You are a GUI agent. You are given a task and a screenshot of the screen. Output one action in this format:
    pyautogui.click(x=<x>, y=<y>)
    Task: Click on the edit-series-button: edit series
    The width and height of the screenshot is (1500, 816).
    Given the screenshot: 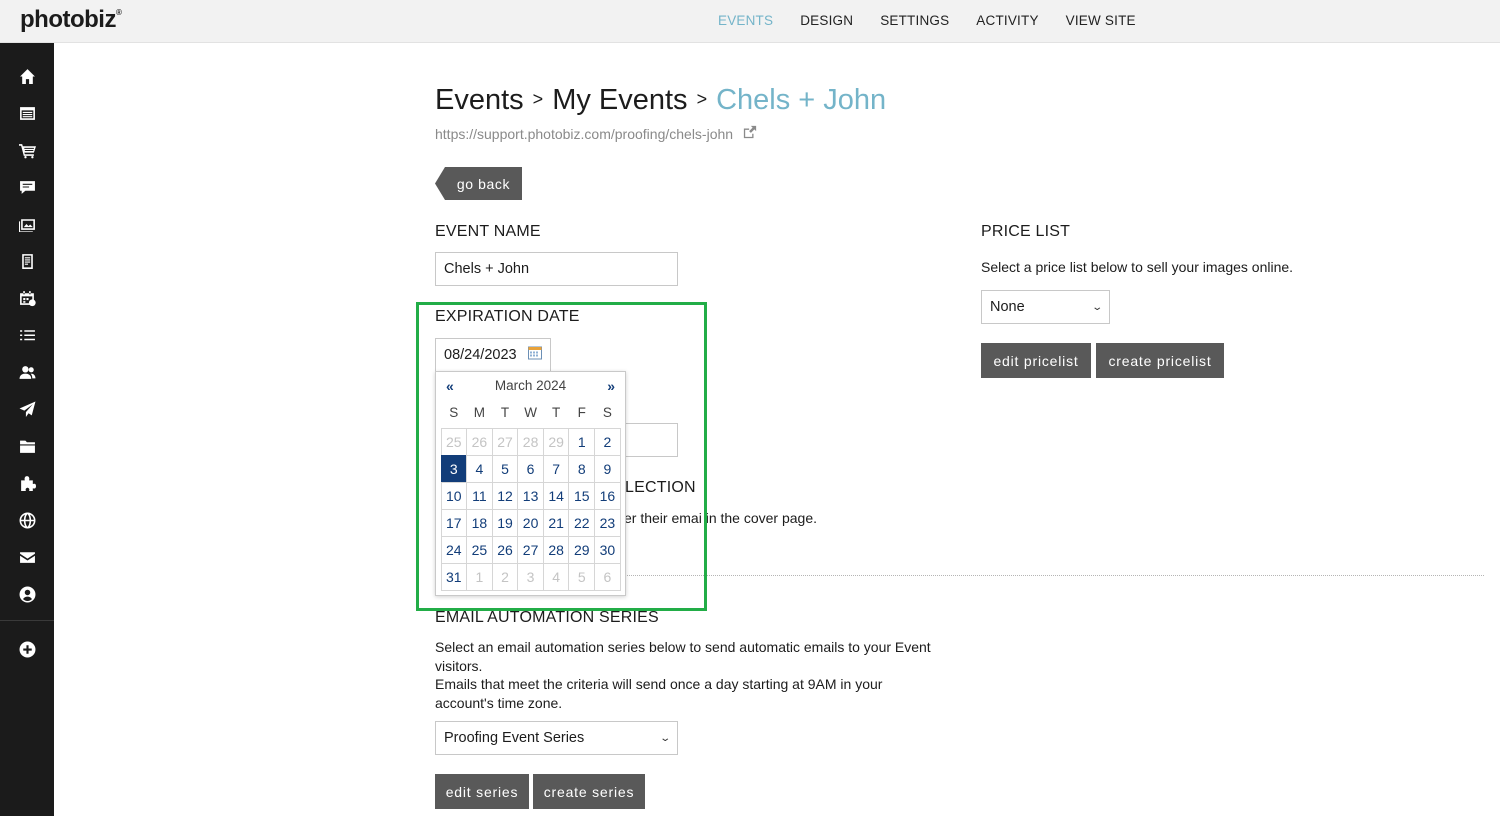 What is the action you would take?
    pyautogui.click(x=482, y=791)
    